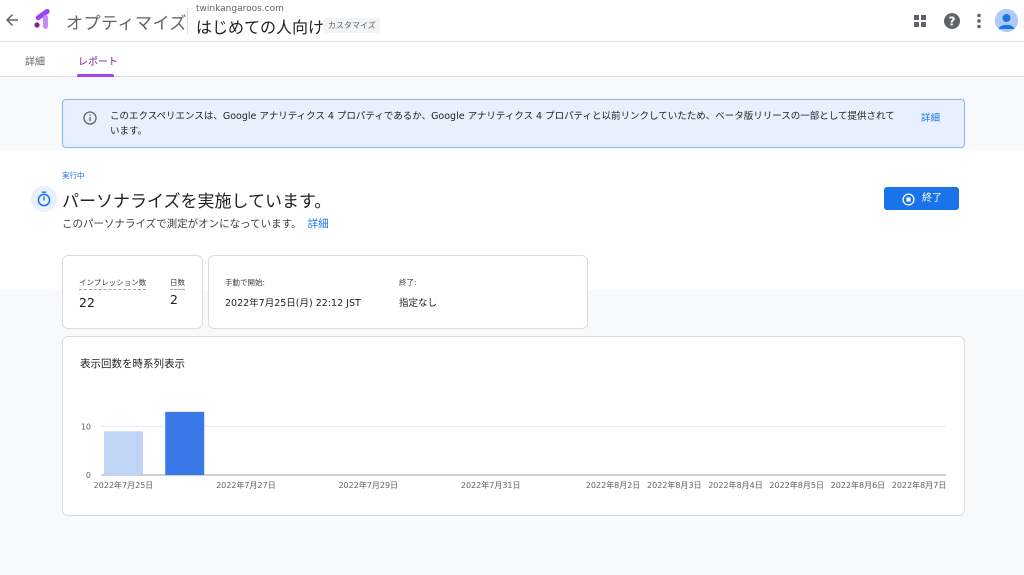 This screenshot has height=575, width=1024. What do you see at coordinates (132, 292) in the screenshot?
I see `impressions-card: インプレッション数 22 日数 2` at bounding box center [132, 292].